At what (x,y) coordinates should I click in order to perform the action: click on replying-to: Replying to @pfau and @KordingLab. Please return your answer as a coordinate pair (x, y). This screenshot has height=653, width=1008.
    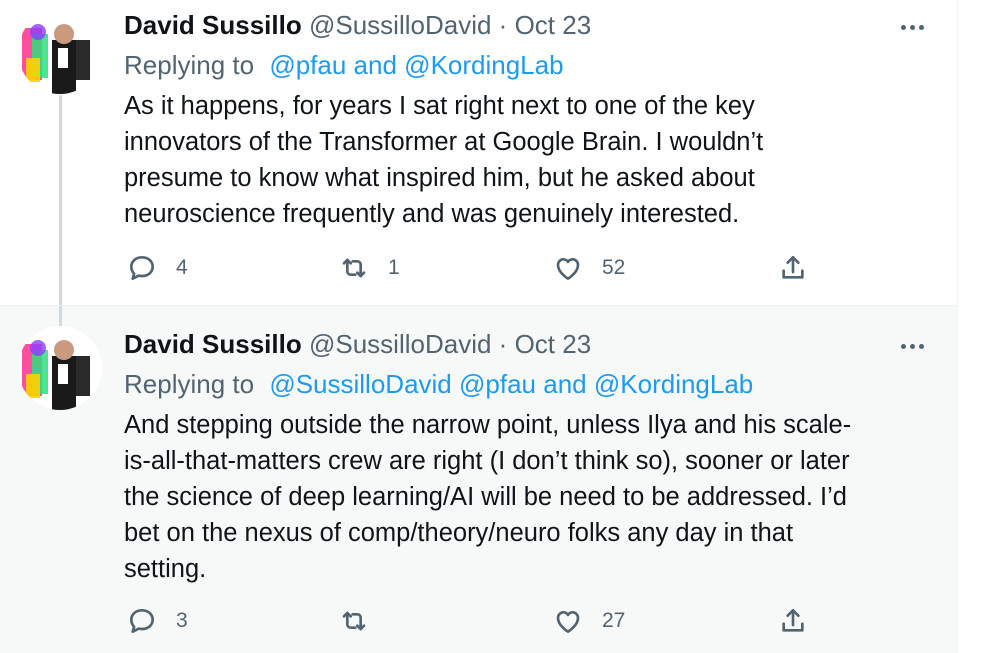
    Looking at the image, I should click on (344, 65).